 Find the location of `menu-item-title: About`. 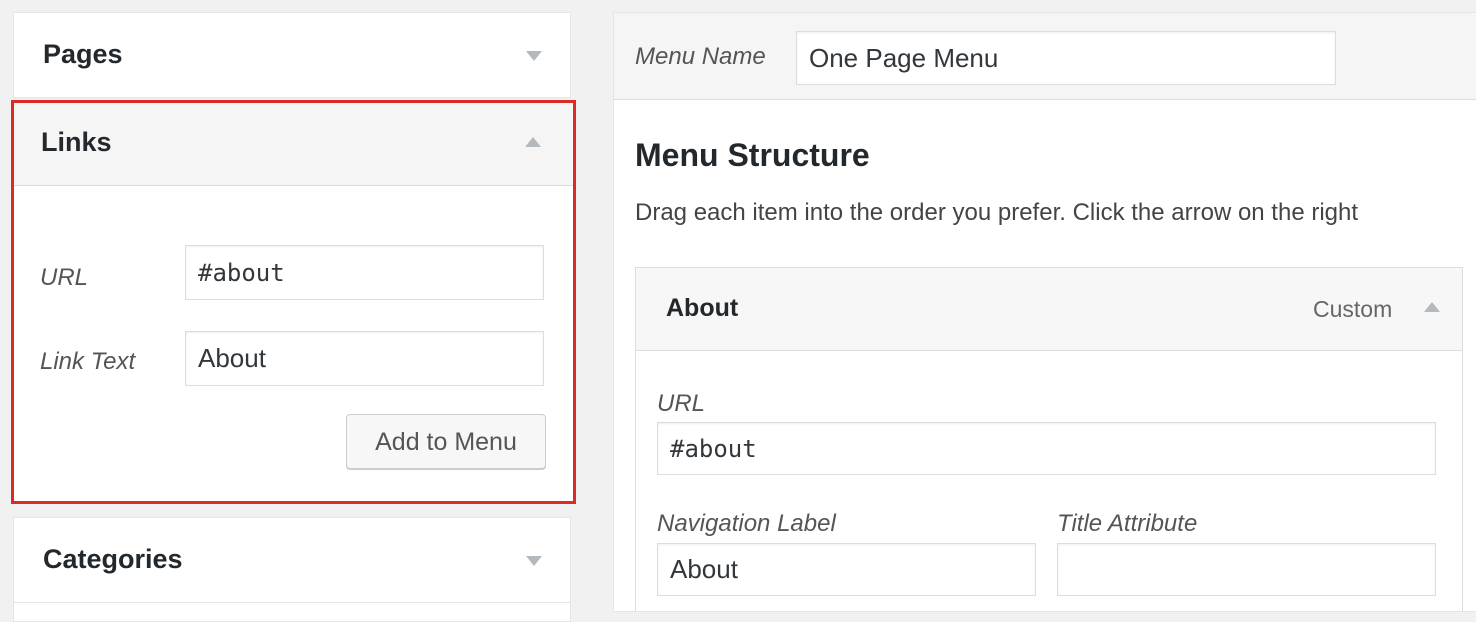

menu-item-title: About is located at coordinates (702, 308).